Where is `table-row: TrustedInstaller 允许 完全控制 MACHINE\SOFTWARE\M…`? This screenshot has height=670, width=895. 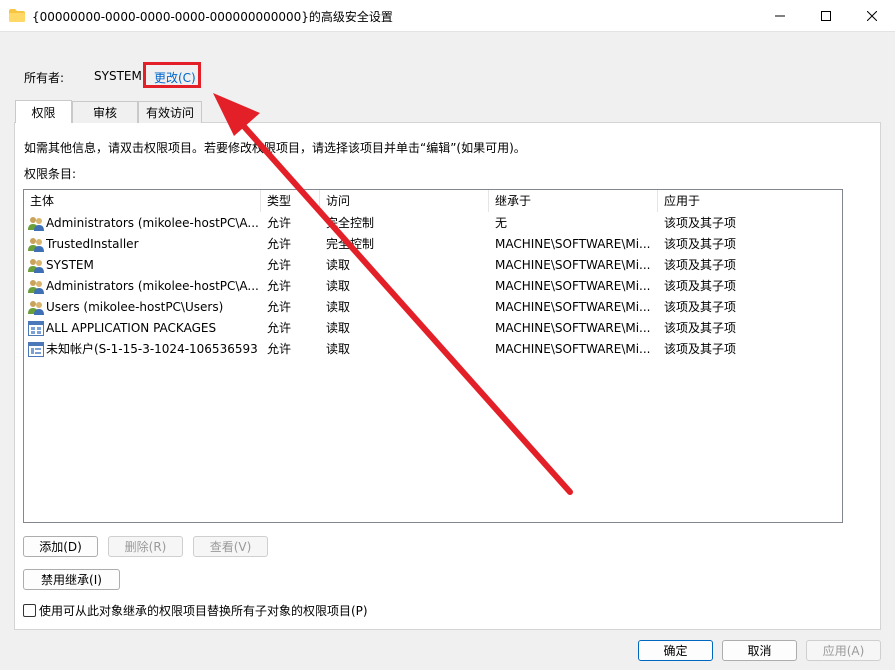 table-row: TrustedInstaller 允许 完全控制 MACHINE\SOFTWARE\M… is located at coordinates (433, 244).